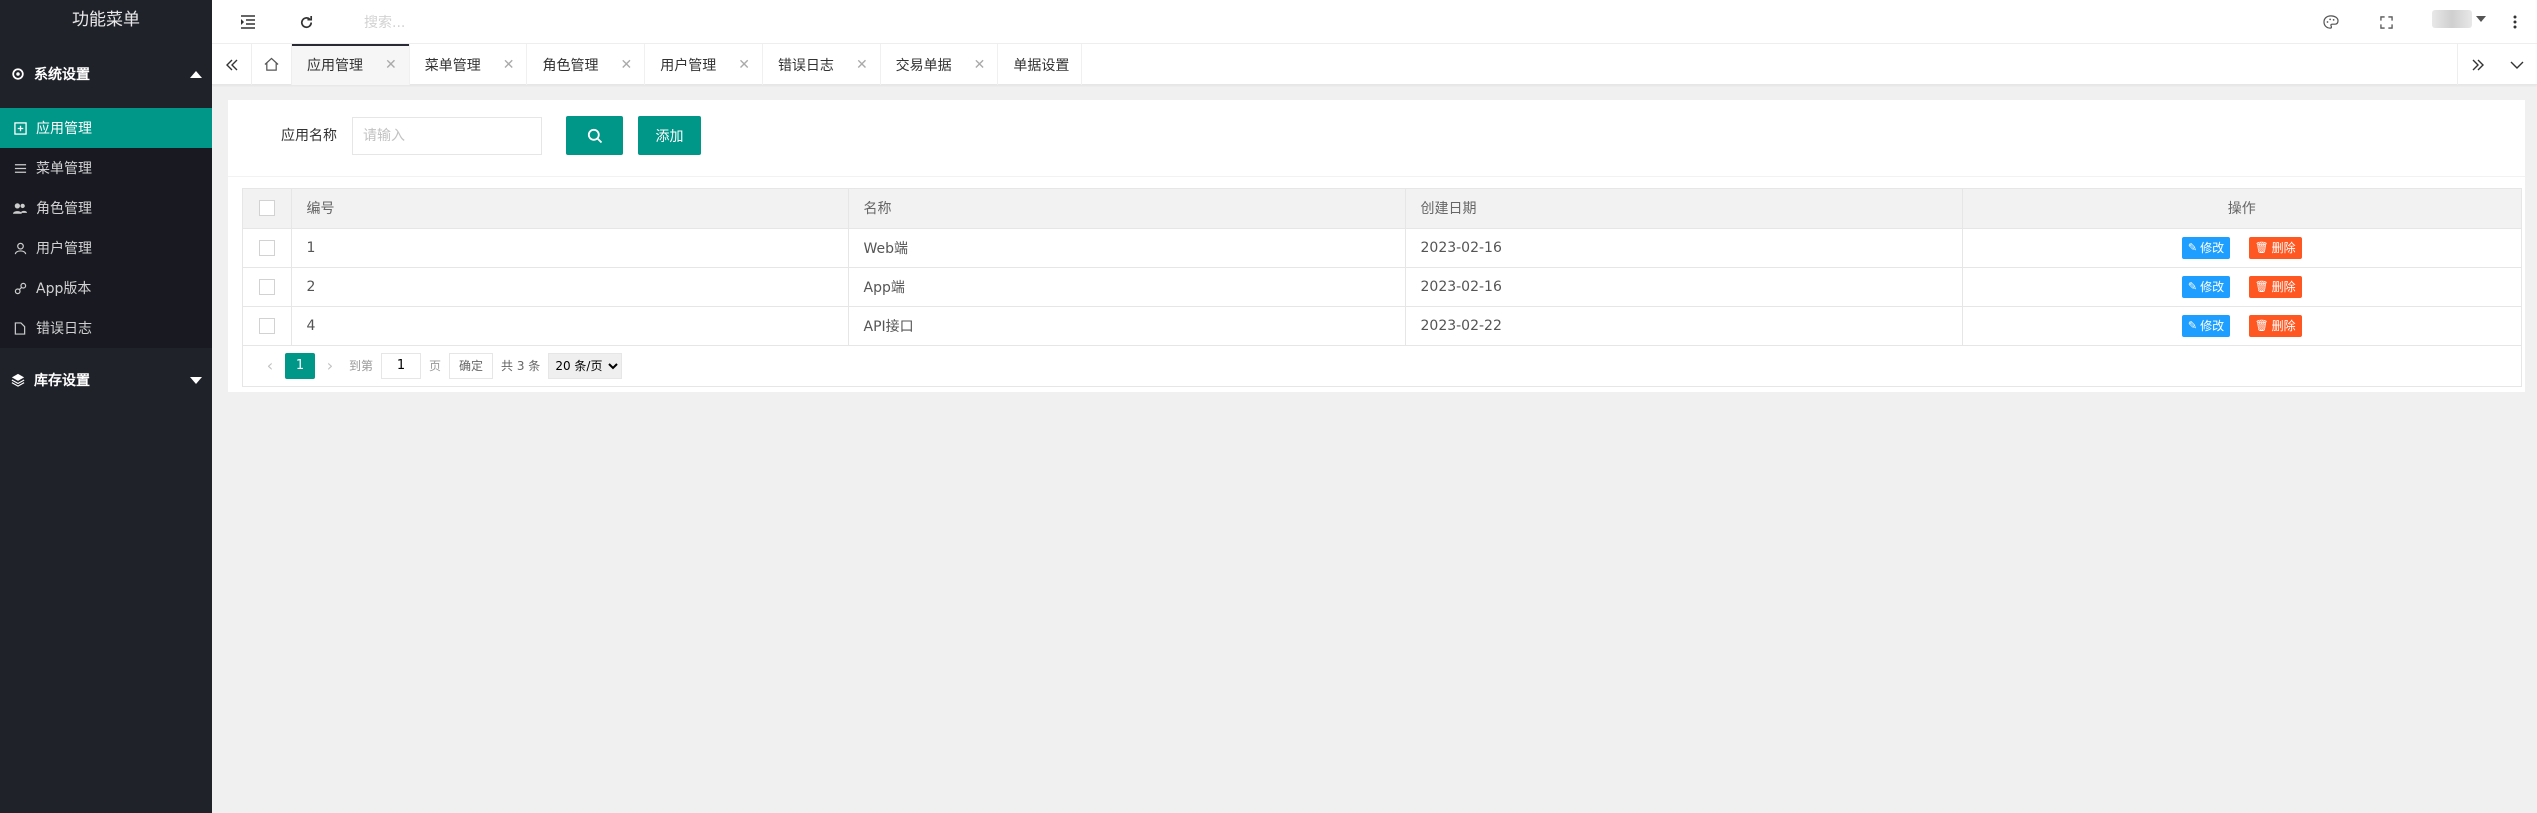 The image size is (2537, 813). Describe the element at coordinates (270, 365) in the screenshot. I see `prev-page-icon: ‹` at that location.